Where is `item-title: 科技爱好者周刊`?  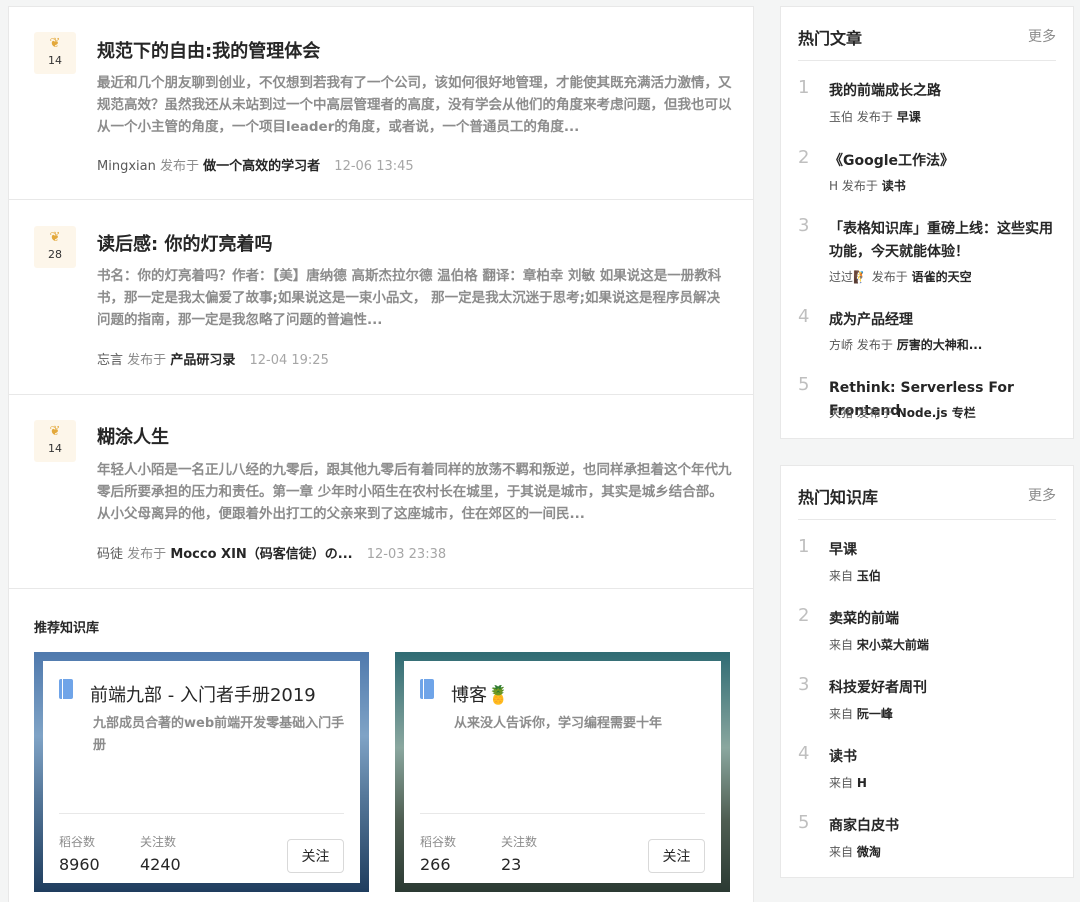
item-title: 科技爱好者周刊 is located at coordinates (944, 688).